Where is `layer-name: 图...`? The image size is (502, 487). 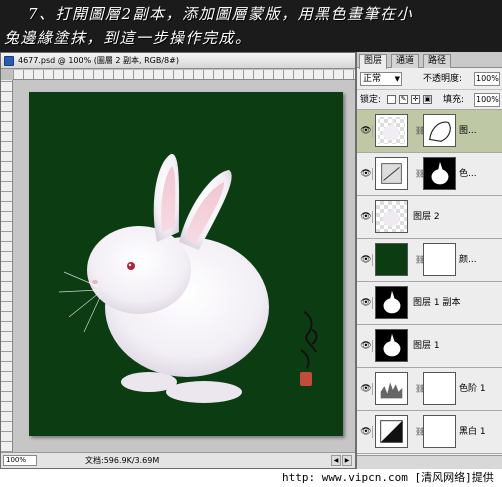
layer-name: 图... is located at coordinates (468, 131).